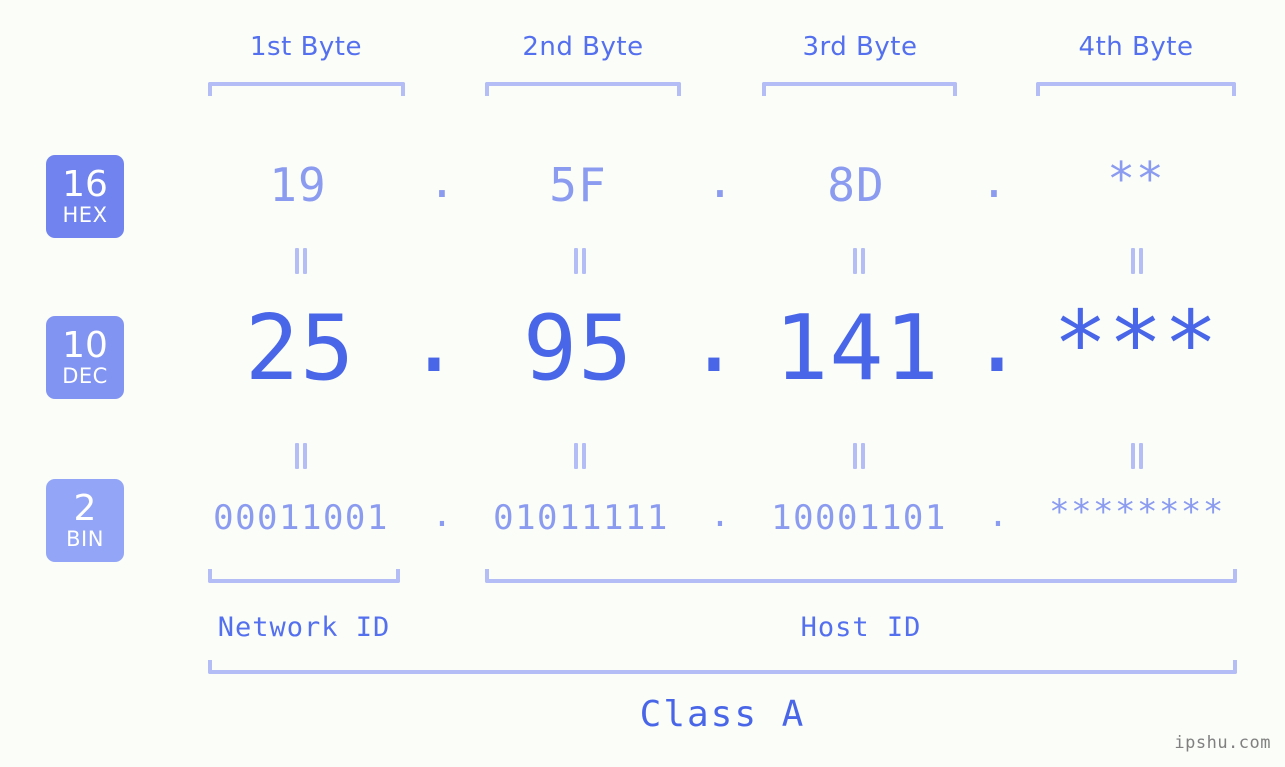 This screenshot has width=1285, height=767. Describe the element at coordinates (1222, 743) in the screenshot. I see `site-watermark: ipshu.com` at that location.